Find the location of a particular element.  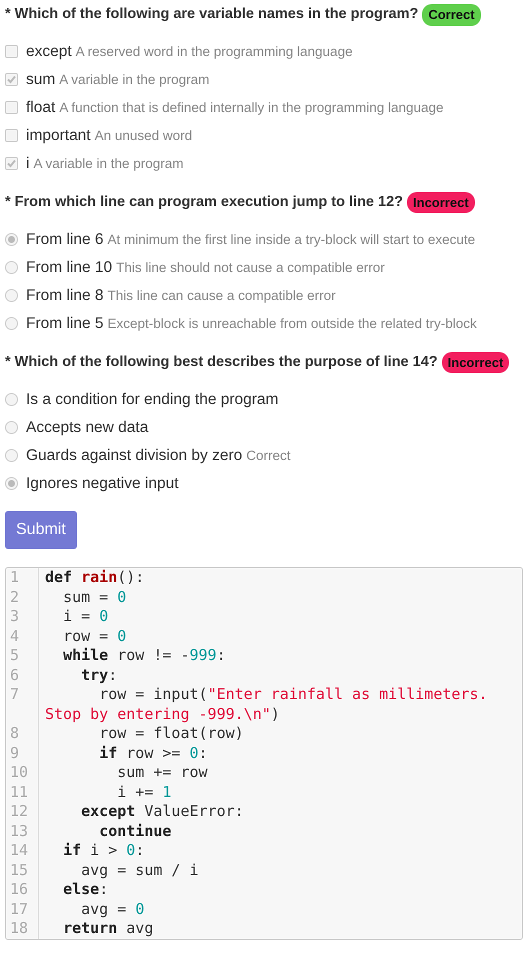

question-text: * Which of the following best describes the purpose of line 14? is located at coordinates (221, 362).